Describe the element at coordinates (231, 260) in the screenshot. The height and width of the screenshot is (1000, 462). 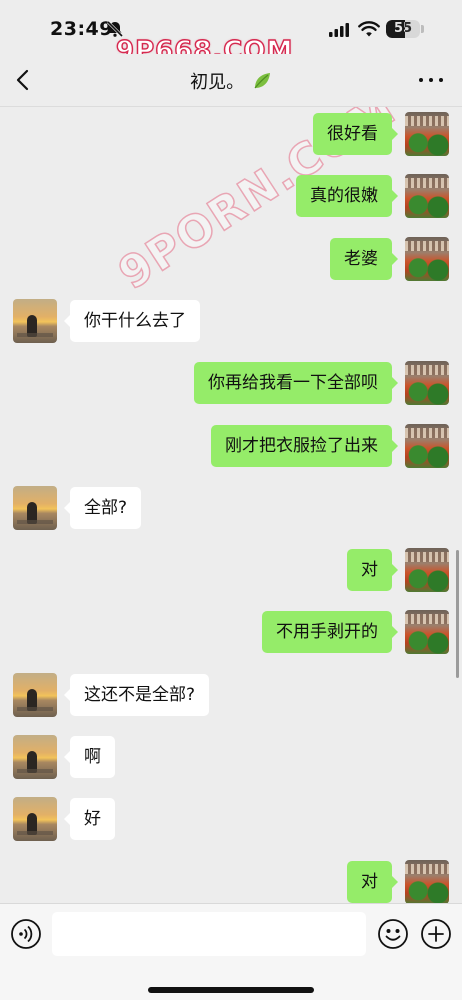
I see `message-row-self: 老婆` at that location.